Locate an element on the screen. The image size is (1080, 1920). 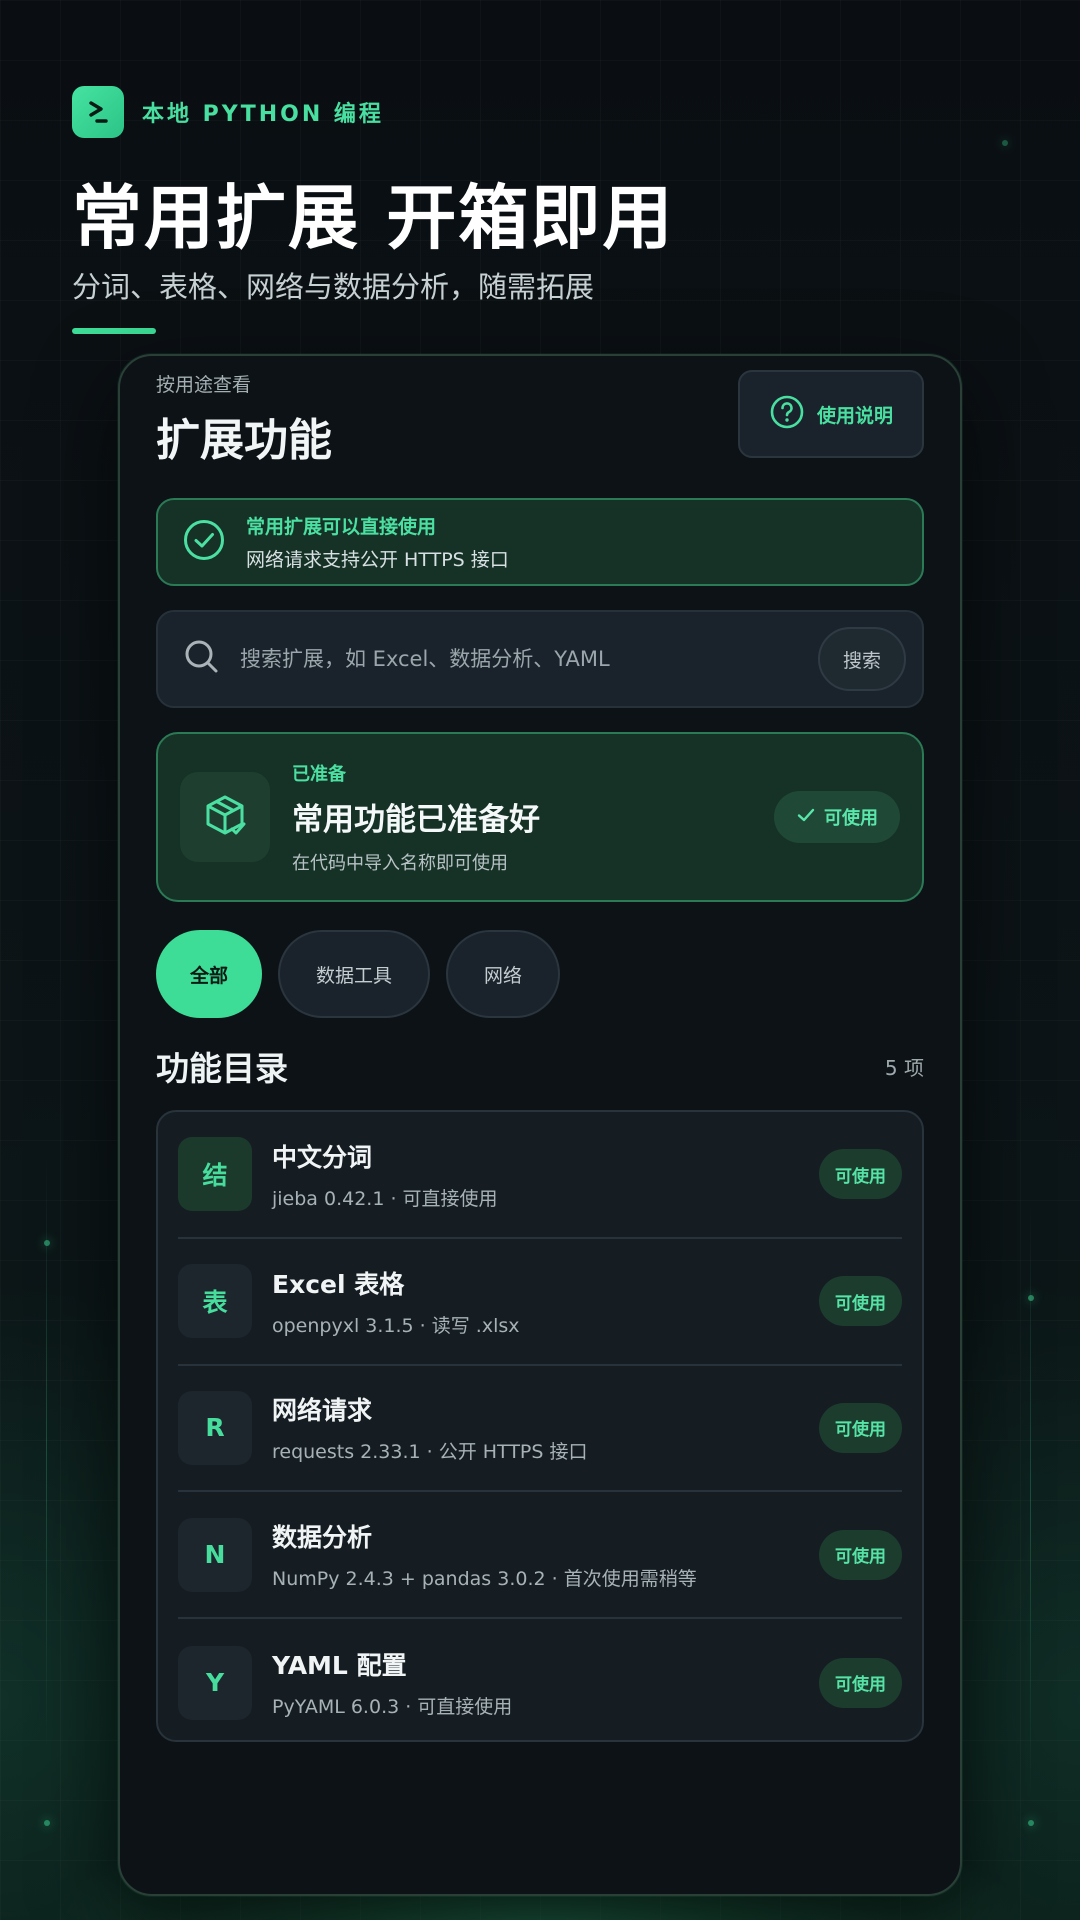
filter-chip-network: 网络 is located at coordinates (503, 974).